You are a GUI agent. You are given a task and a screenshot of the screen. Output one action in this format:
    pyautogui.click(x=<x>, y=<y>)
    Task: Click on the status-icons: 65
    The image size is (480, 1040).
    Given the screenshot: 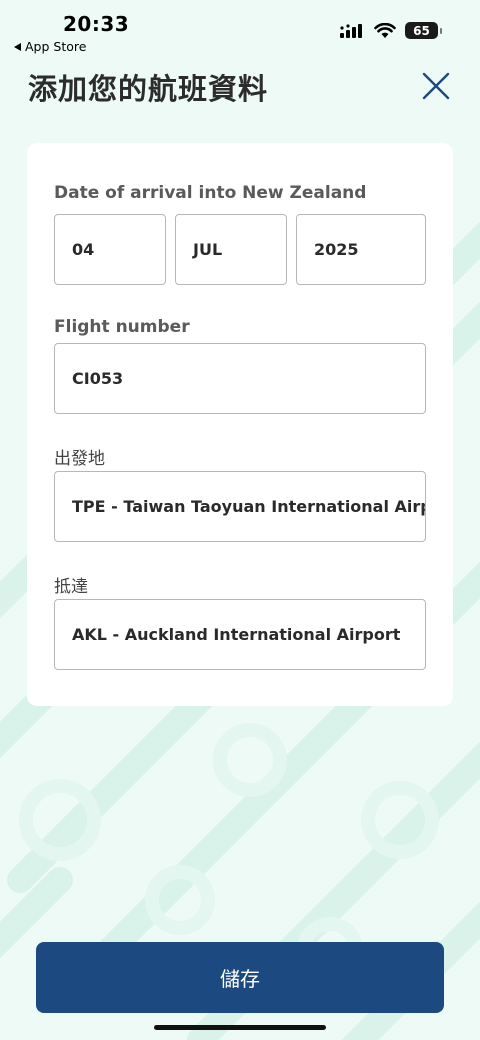 What is the action you would take?
    pyautogui.click(x=390, y=30)
    